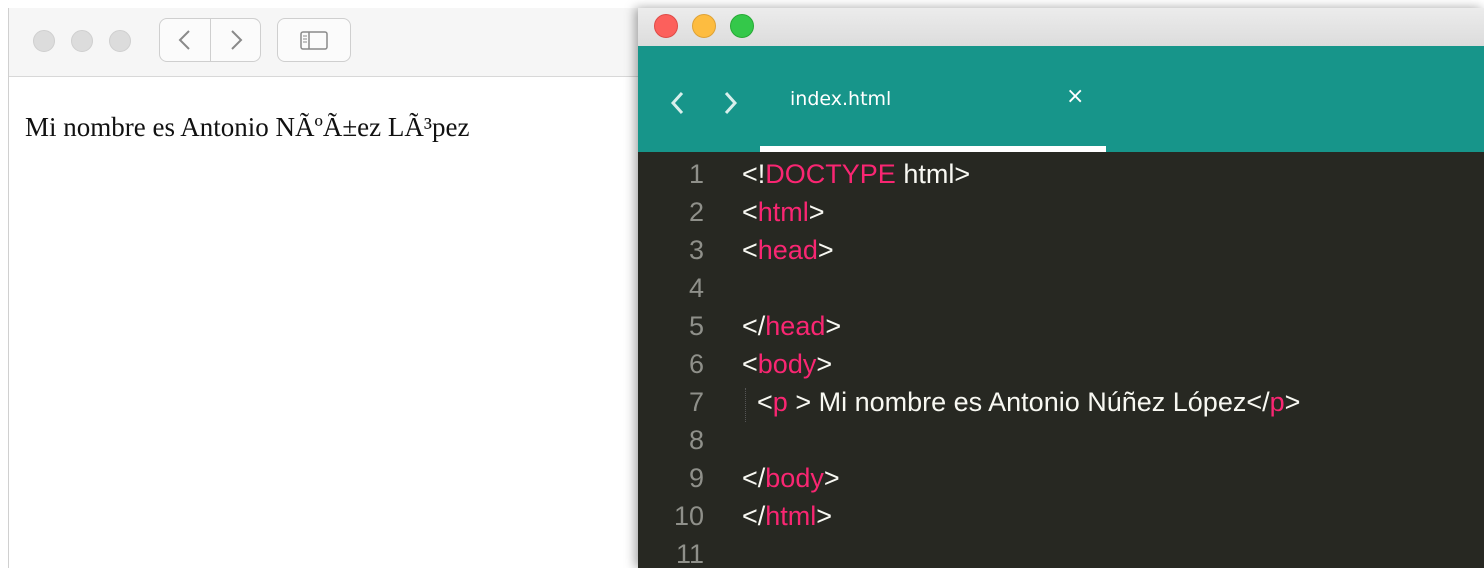 Image resolution: width=1484 pixels, height=568 pixels. I want to click on code-line: 3 <head>, so click(1061, 250).